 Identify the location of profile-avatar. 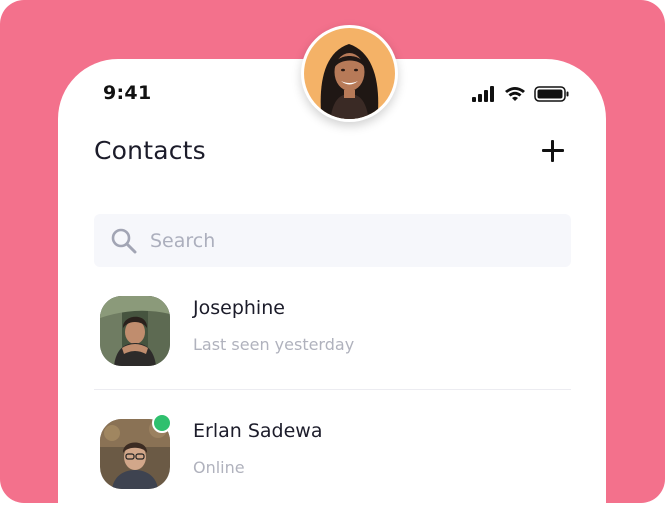
(349, 73).